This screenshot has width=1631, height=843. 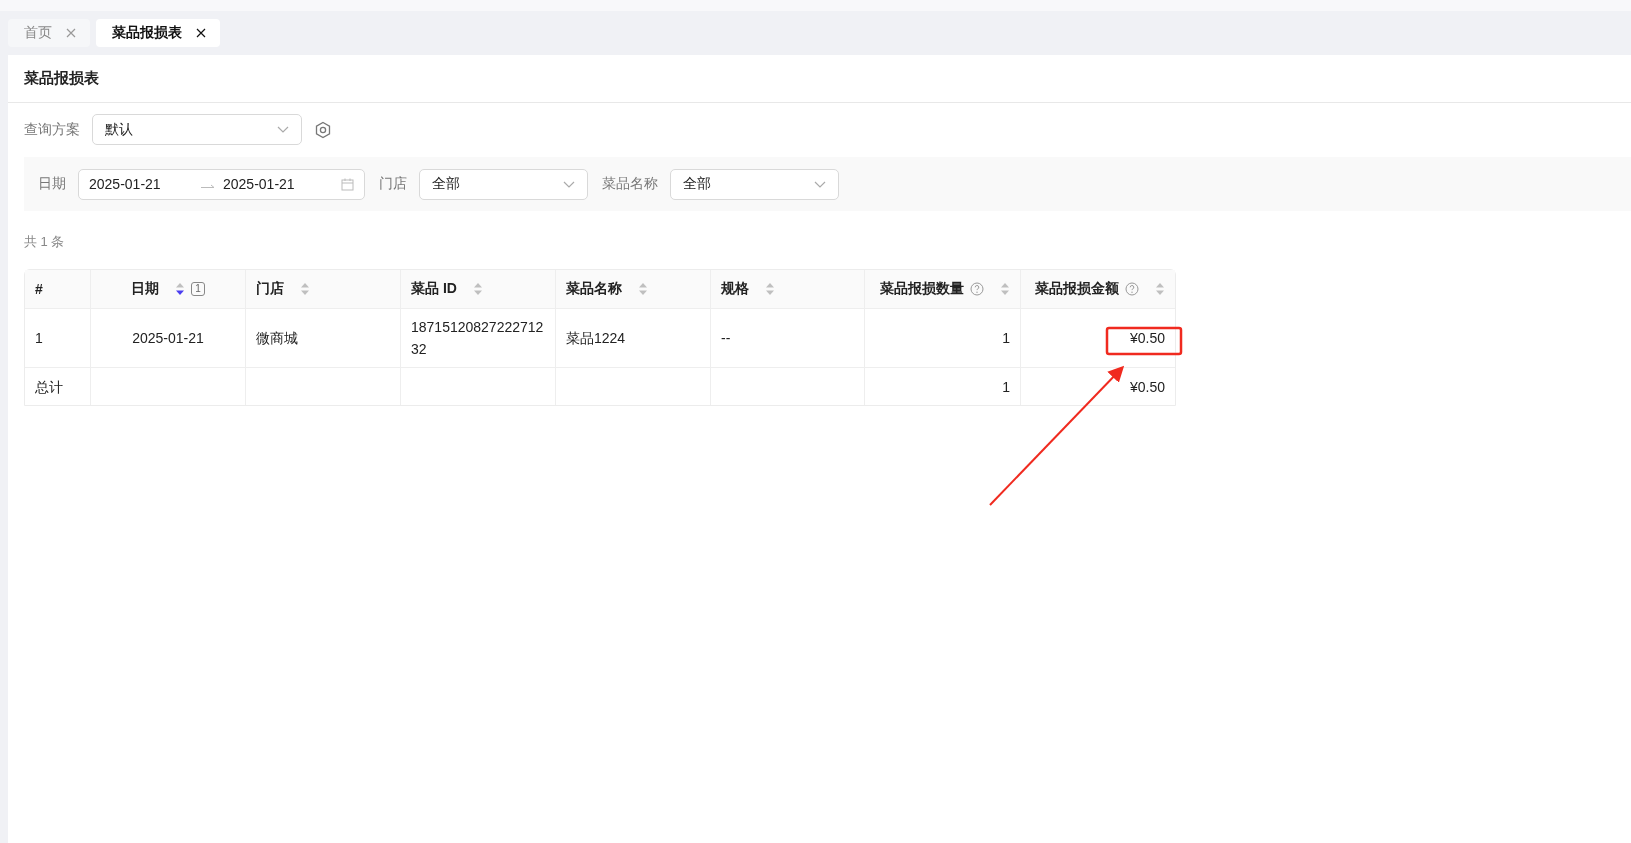 I want to click on calendar-icon, so click(x=347, y=184).